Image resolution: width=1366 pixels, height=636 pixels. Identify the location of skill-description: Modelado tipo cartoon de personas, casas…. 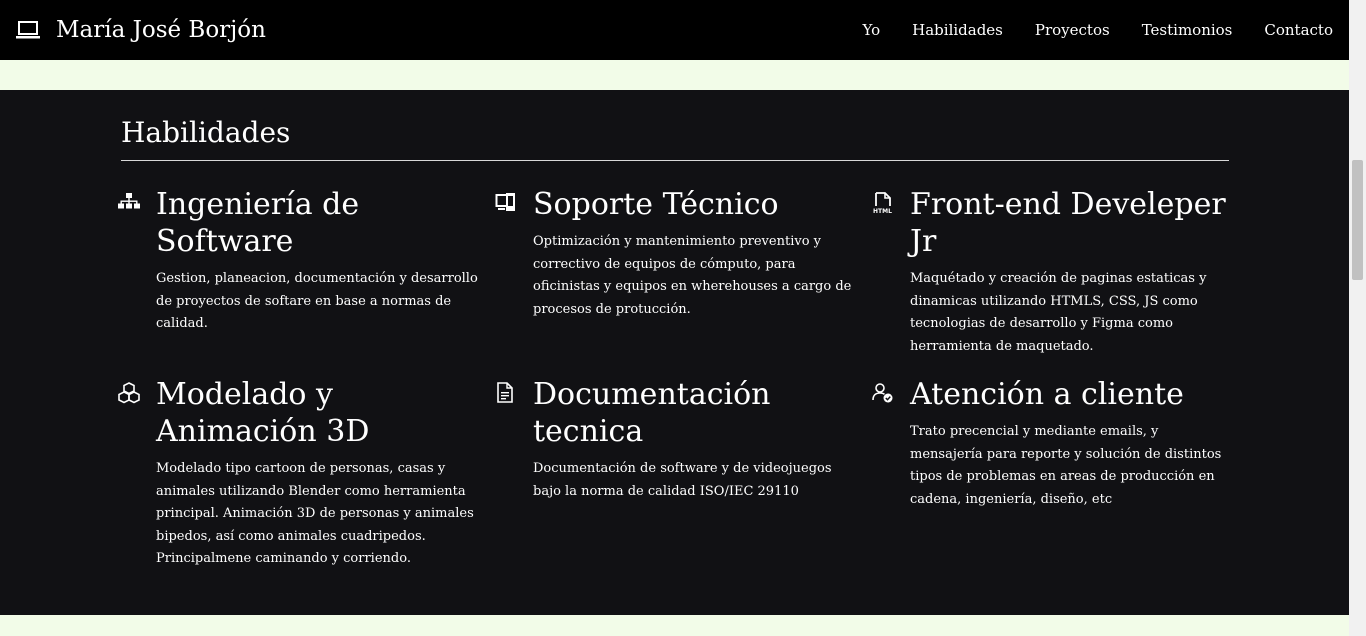
(315, 513).